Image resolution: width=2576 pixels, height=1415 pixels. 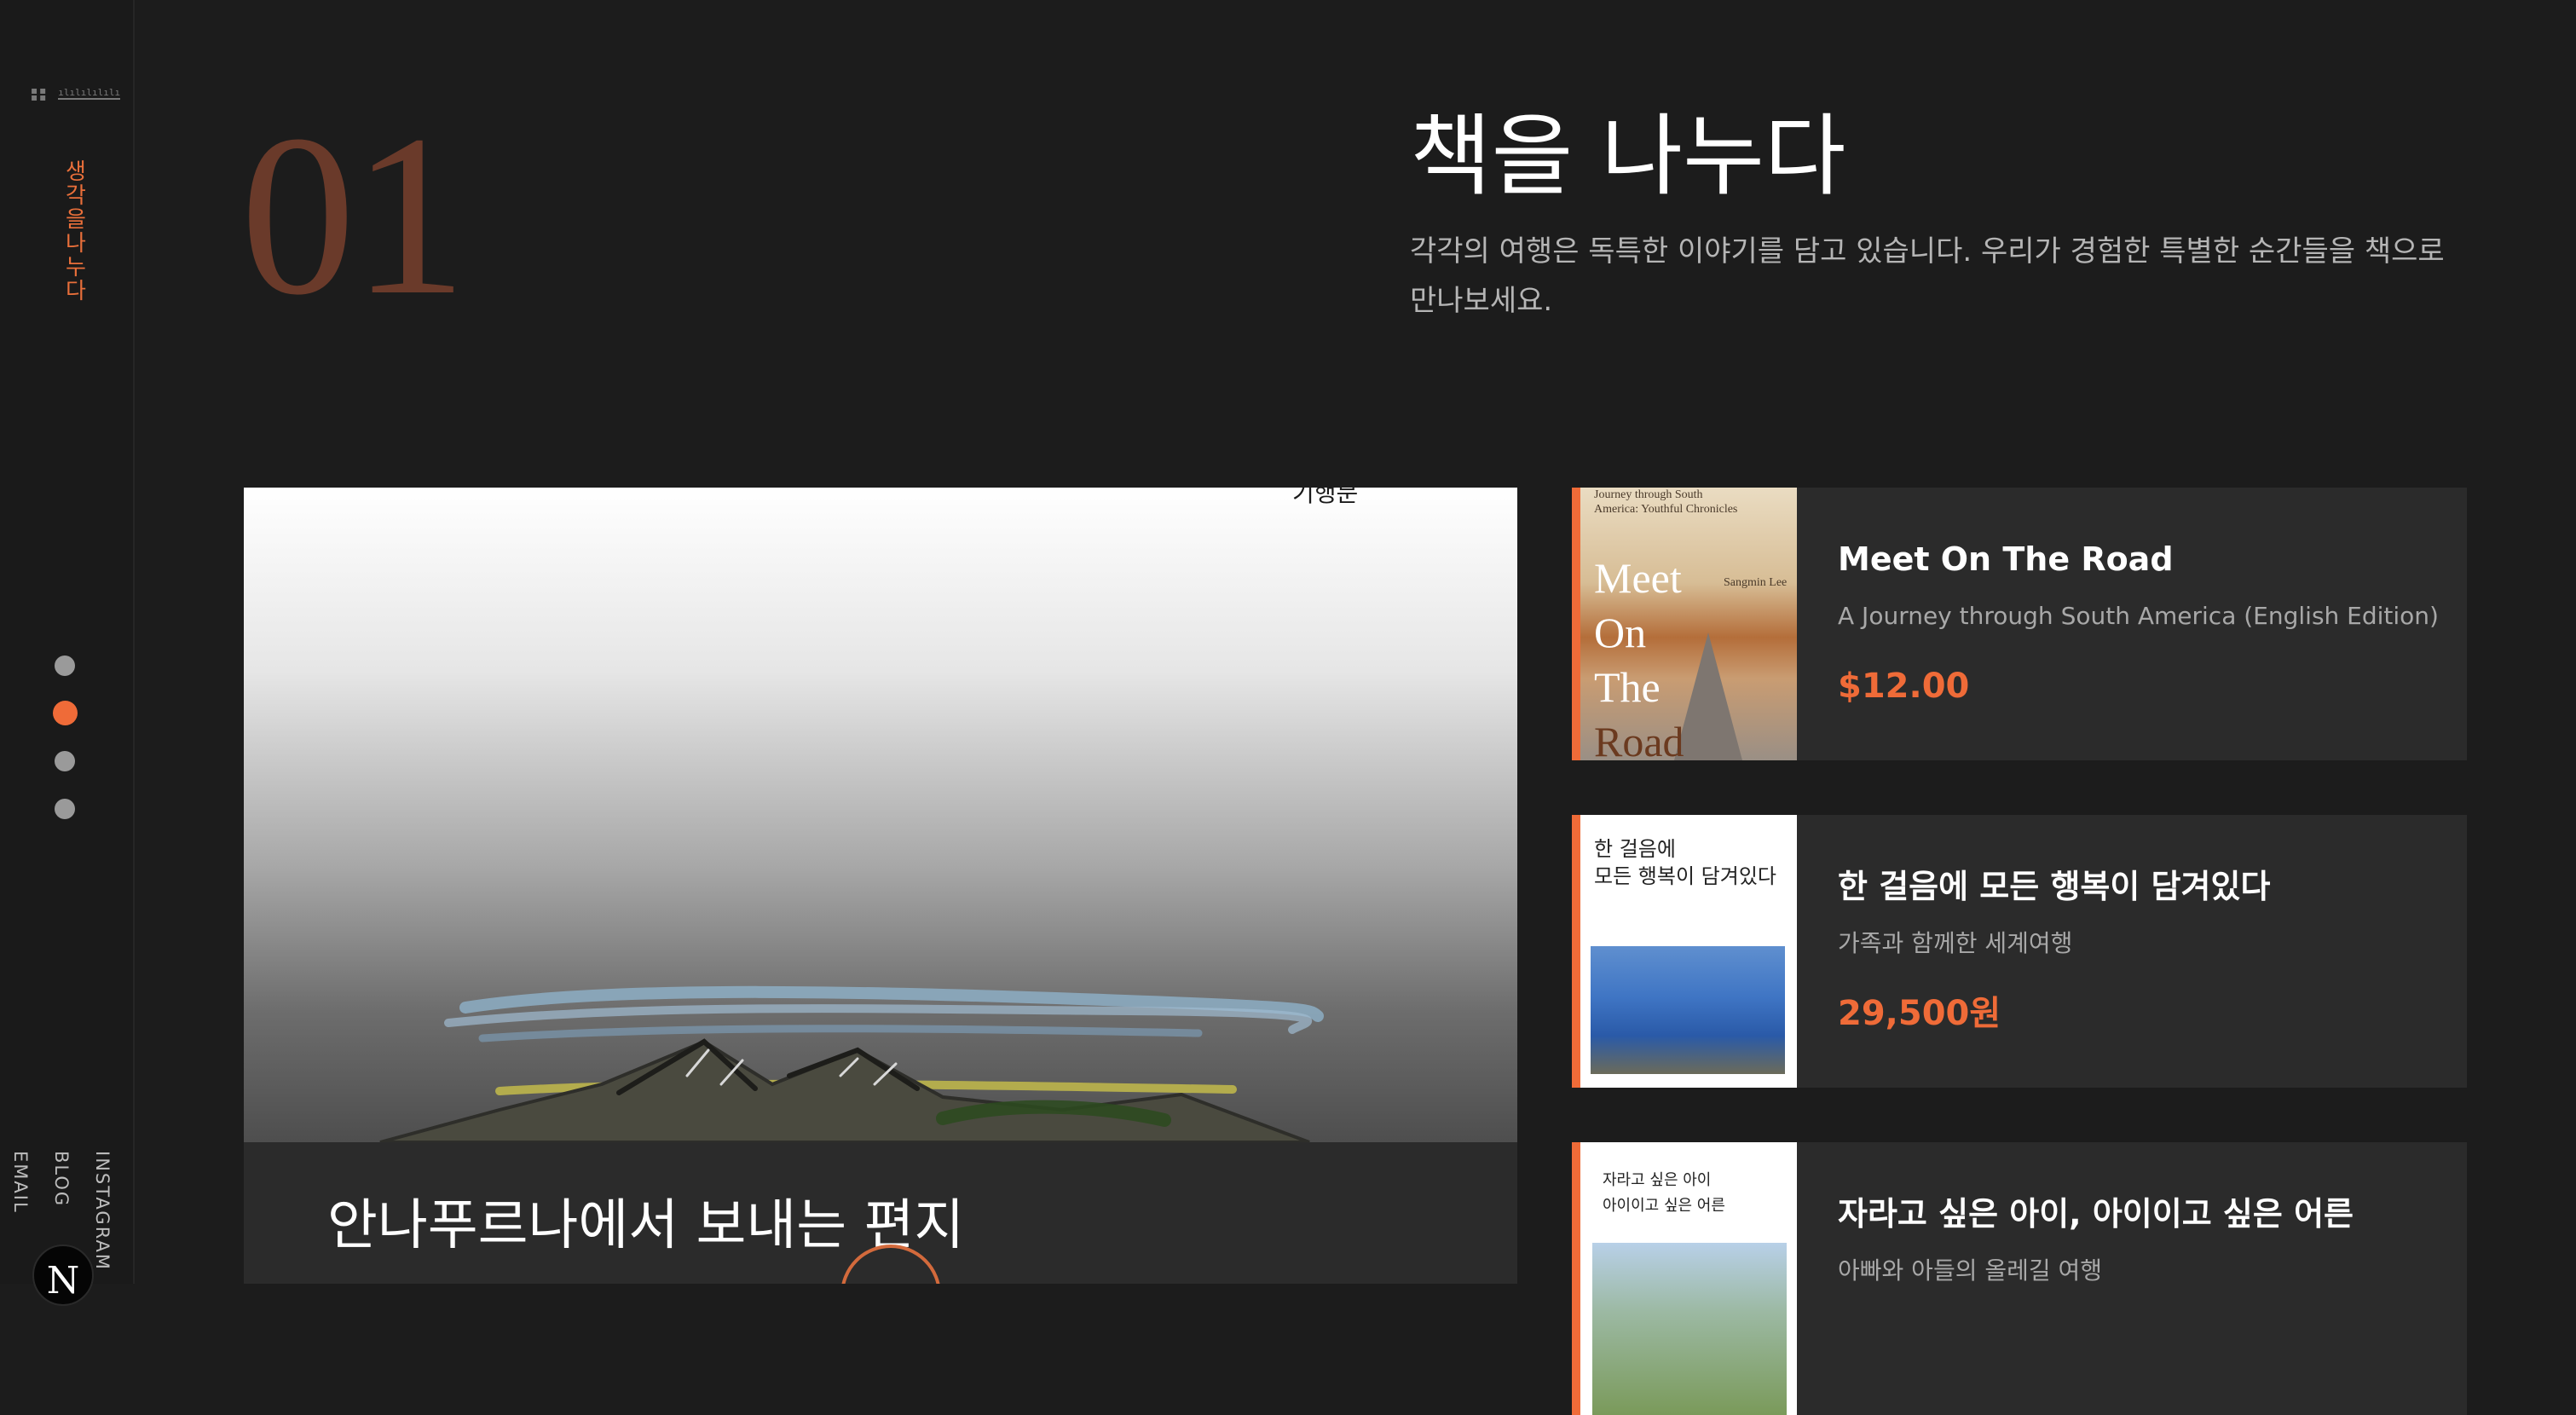 What do you see at coordinates (2006, 559) in the screenshot?
I see `book-title: Meet On The Road` at bounding box center [2006, 559].